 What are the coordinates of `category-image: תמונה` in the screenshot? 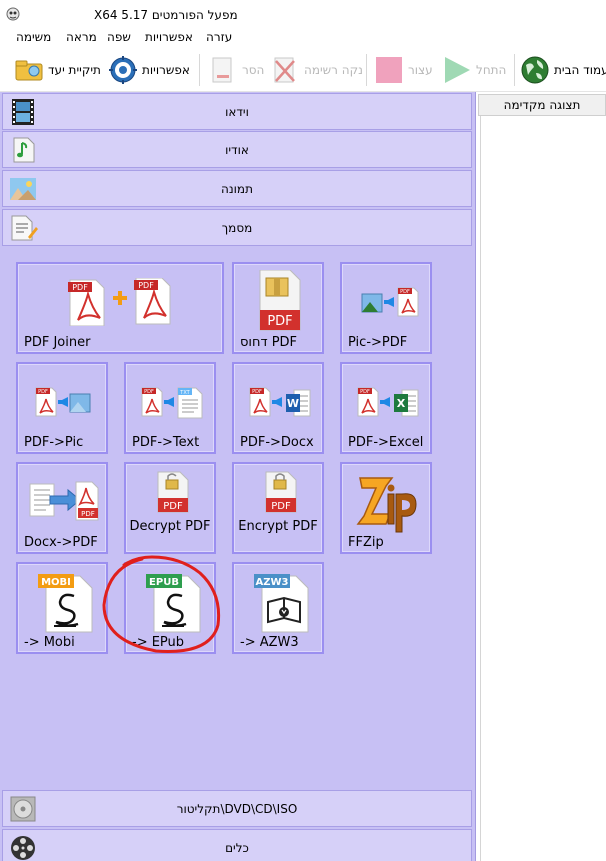 It's located at (237, 188).